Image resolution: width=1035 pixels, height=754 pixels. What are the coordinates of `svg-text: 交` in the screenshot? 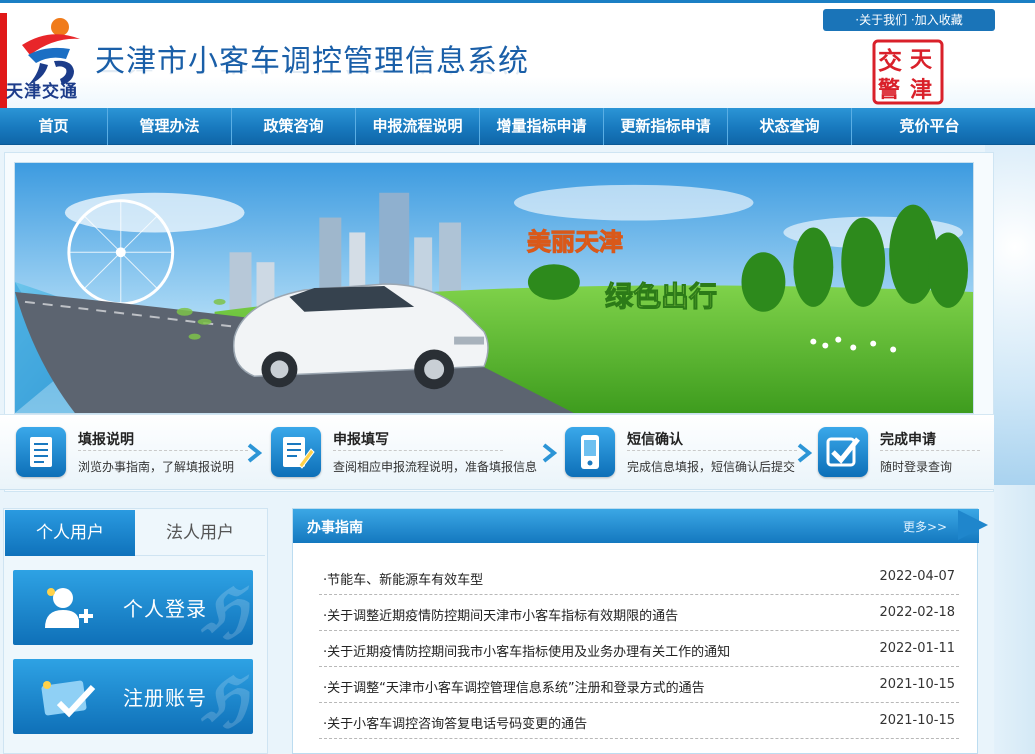 It's located at (890, 60).